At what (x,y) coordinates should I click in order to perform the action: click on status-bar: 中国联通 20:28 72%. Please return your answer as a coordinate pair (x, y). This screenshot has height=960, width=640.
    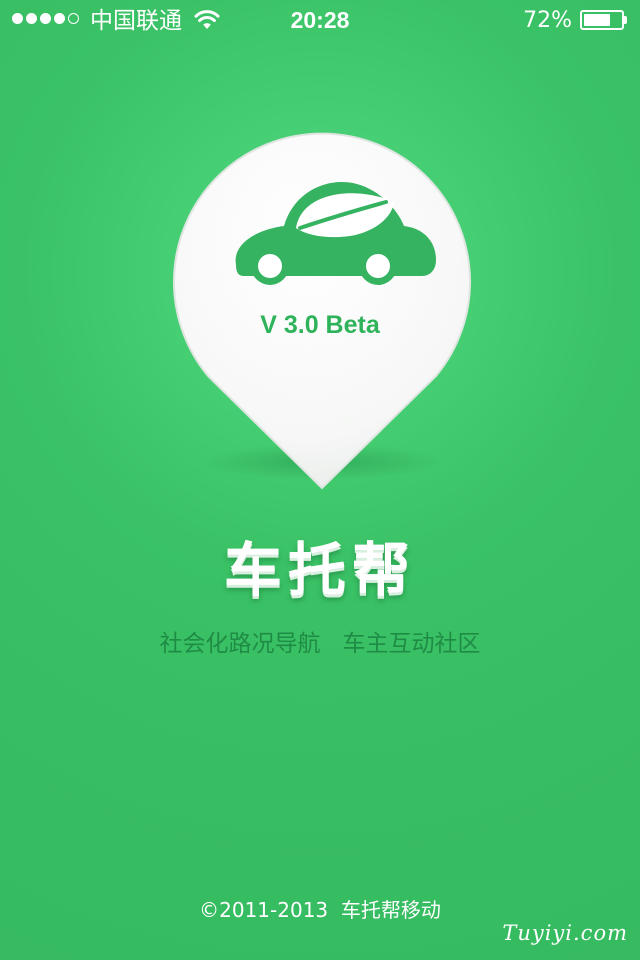
    Looking at the image, I should click on (320, 20).